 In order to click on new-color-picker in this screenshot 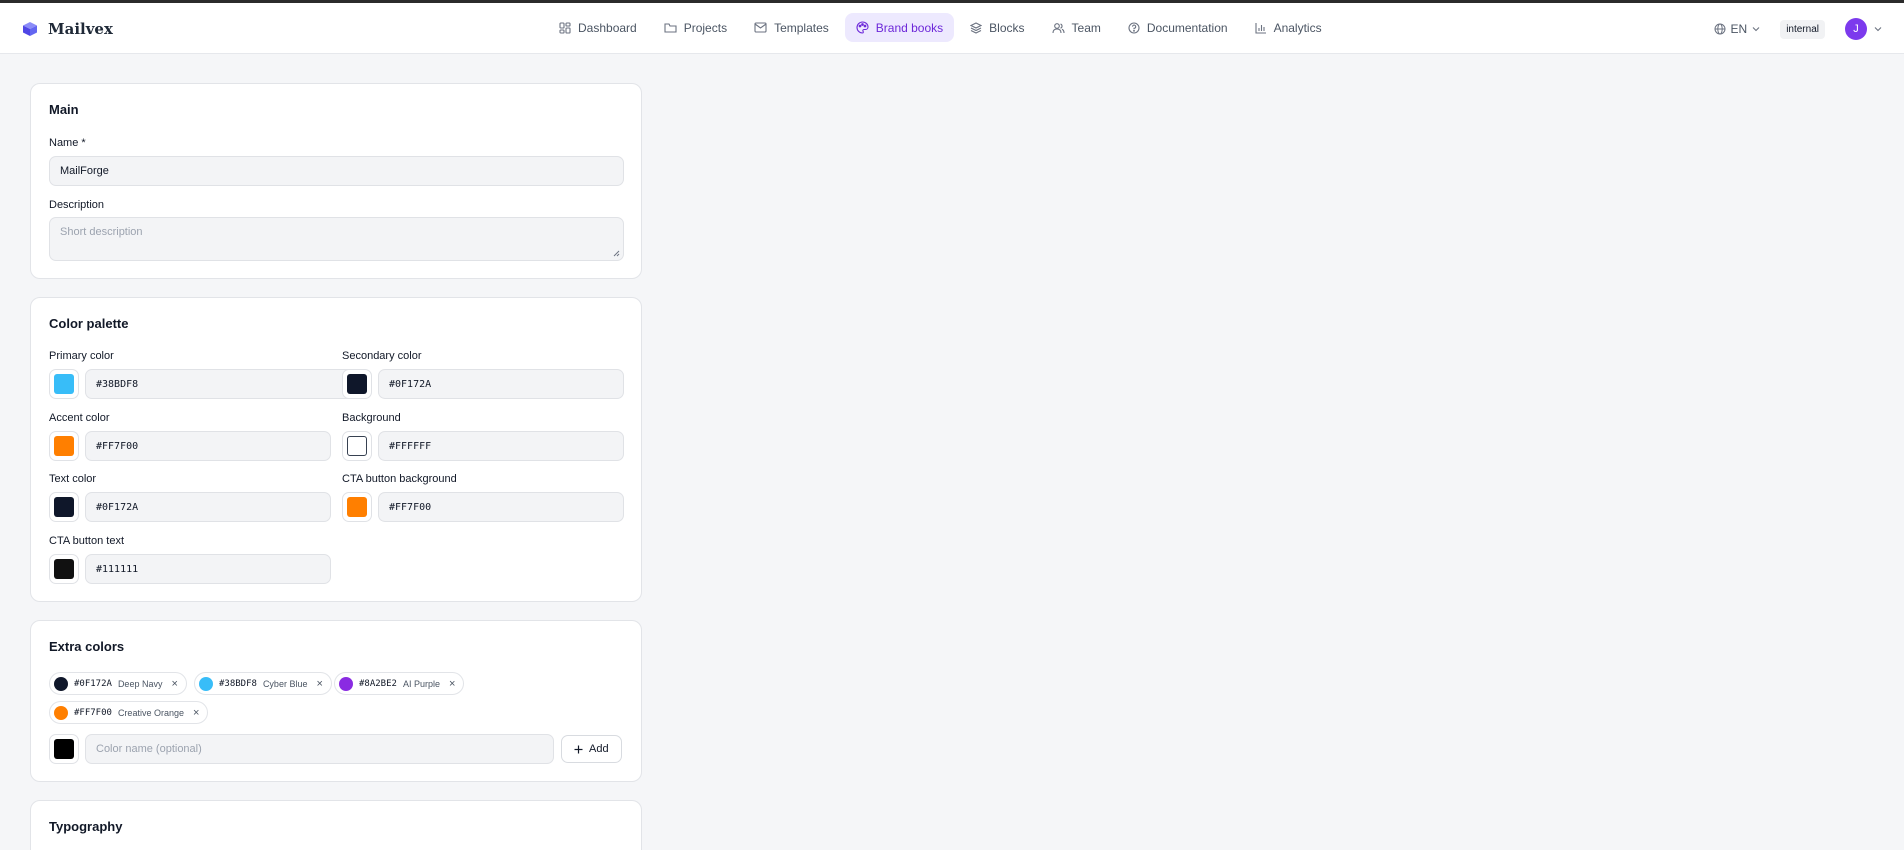, I will do `click(64, 749)`.